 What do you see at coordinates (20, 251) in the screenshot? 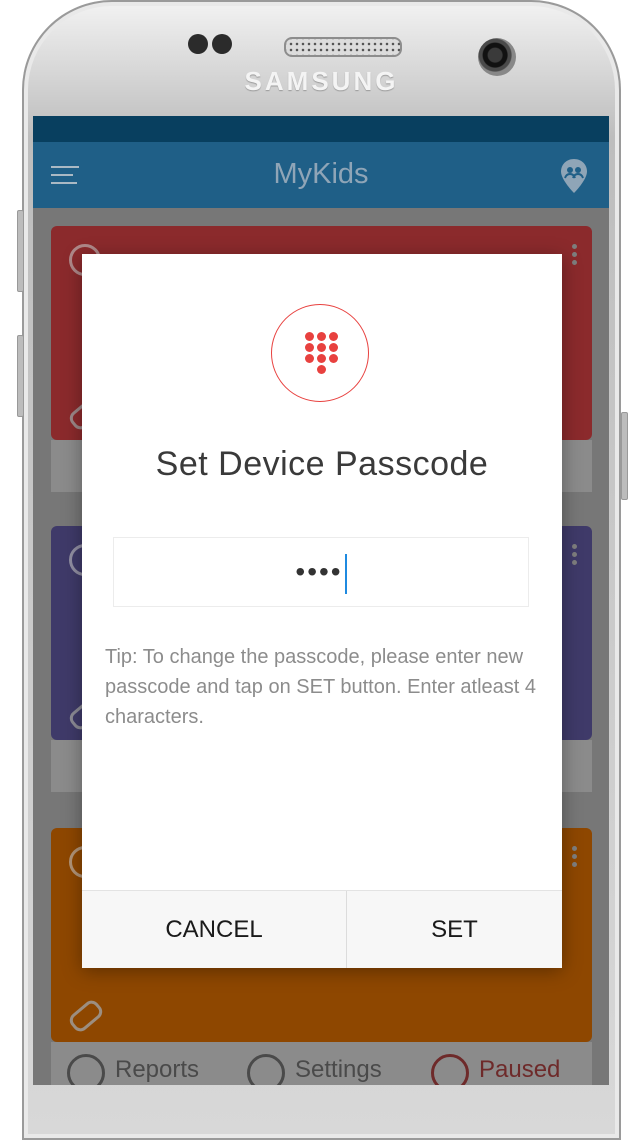
I see `volume-button-up` at bounding box center [20, 251].